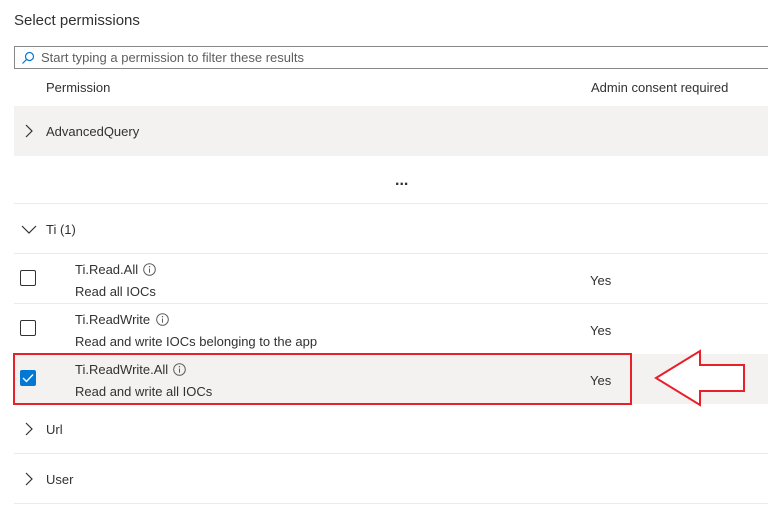 The width and height of the screenshot is (768, 508). Describe the element at coordinates (391, 429) in the screenshot. I see `group-url: Url` at that location.